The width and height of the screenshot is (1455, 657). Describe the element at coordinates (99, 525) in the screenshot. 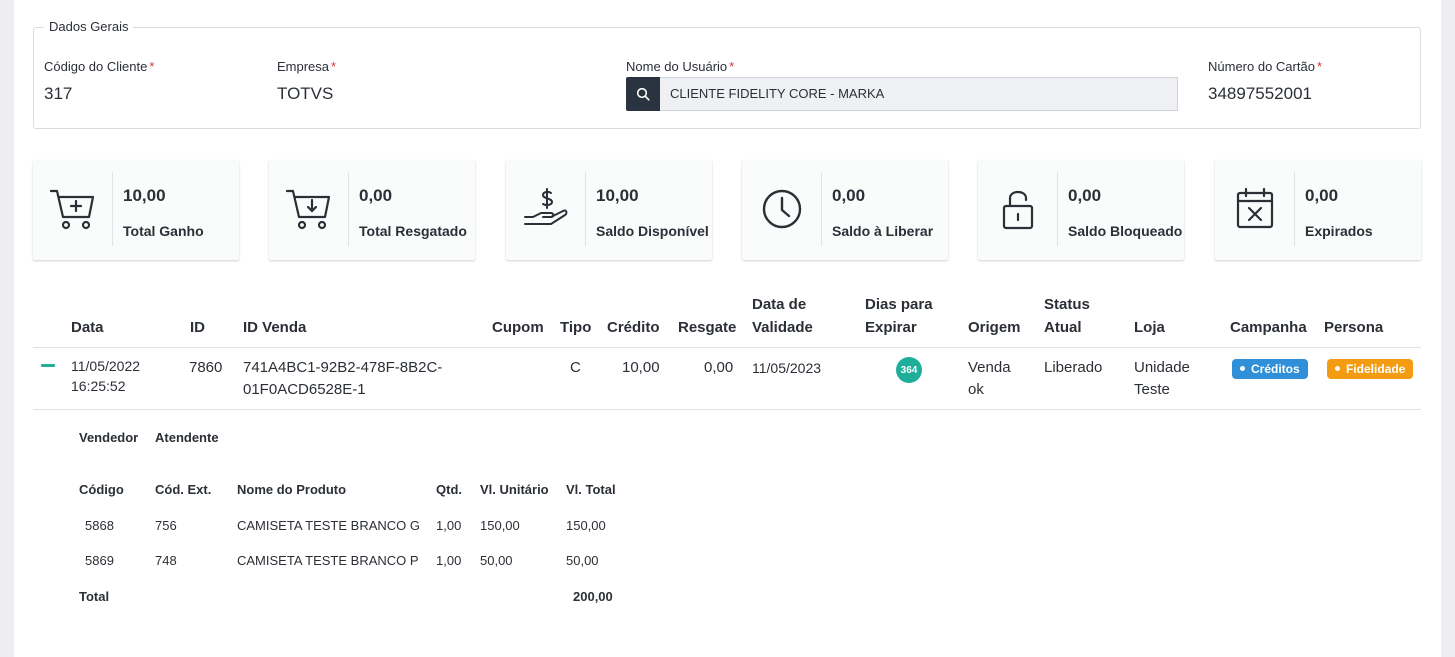

I see `product-codigo: 5868` at that location.